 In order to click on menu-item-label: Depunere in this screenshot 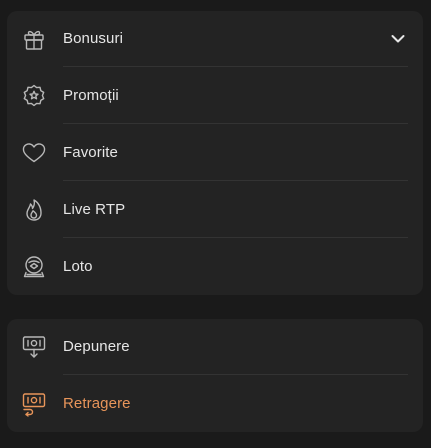, I will do `click(96, 346)`.